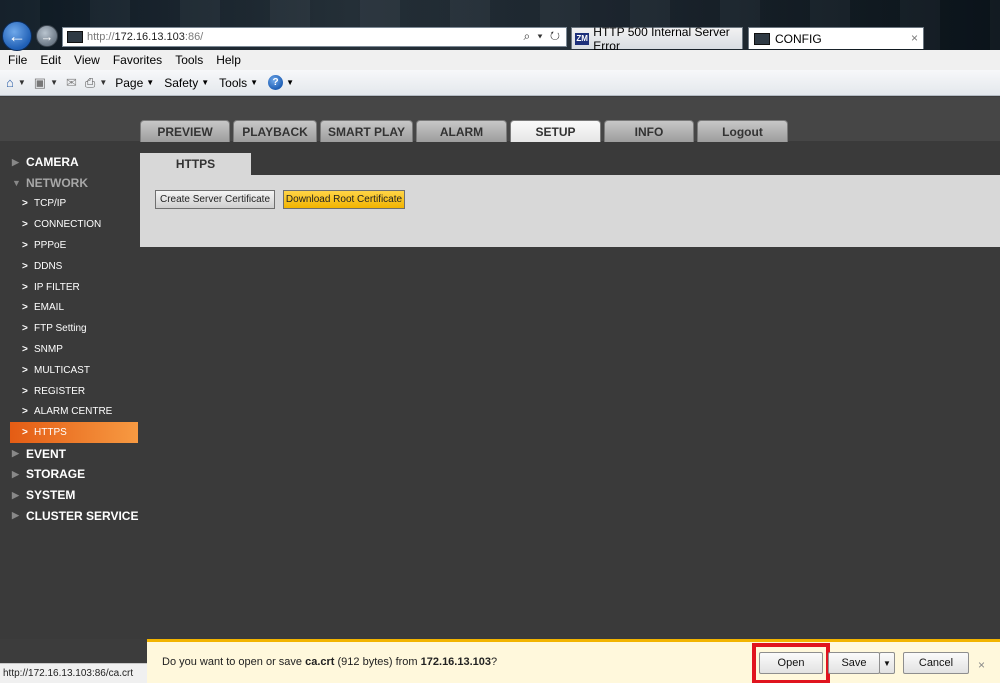 This screenshot has height=683, width=1000. Describe the element at coordinates (70, 287) in the screenshot. I see `sidebar-item-ip-filter: > IP FILTER` at that location.